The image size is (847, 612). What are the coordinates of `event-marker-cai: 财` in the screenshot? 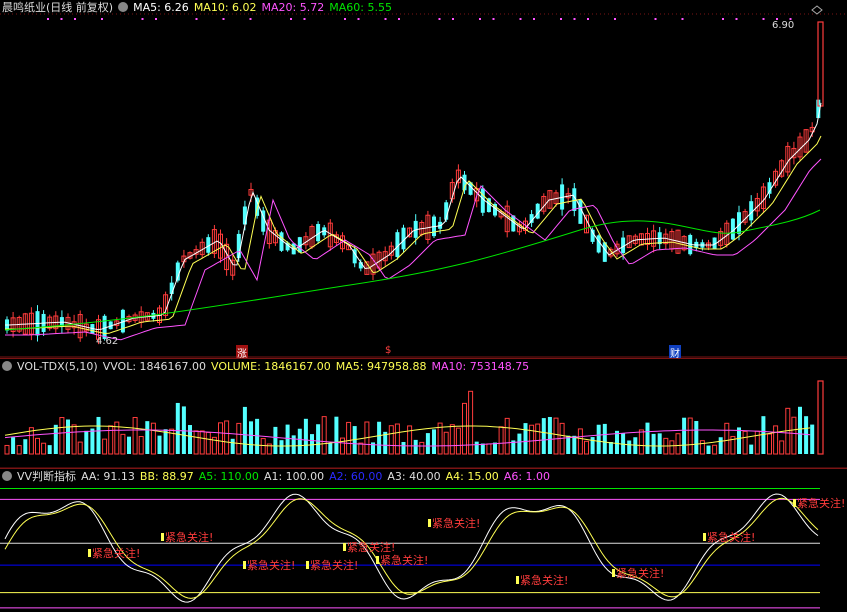 It's located at (675, 351).